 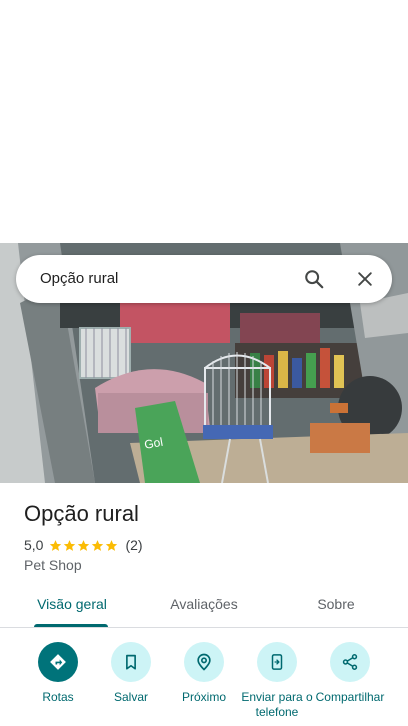 I want to click on share-button: Compartilhar, so click(x=350, y=672).